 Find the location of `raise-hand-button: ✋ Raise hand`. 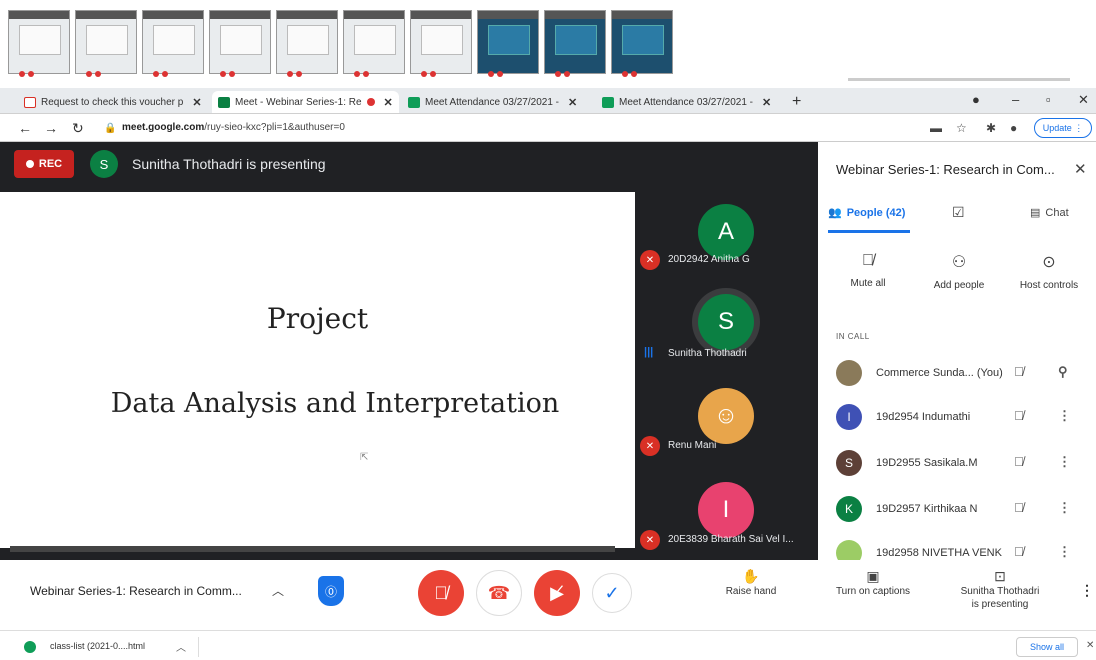

raise-hand-button: ✋ Raise hand is located at coordinates (751, 583).